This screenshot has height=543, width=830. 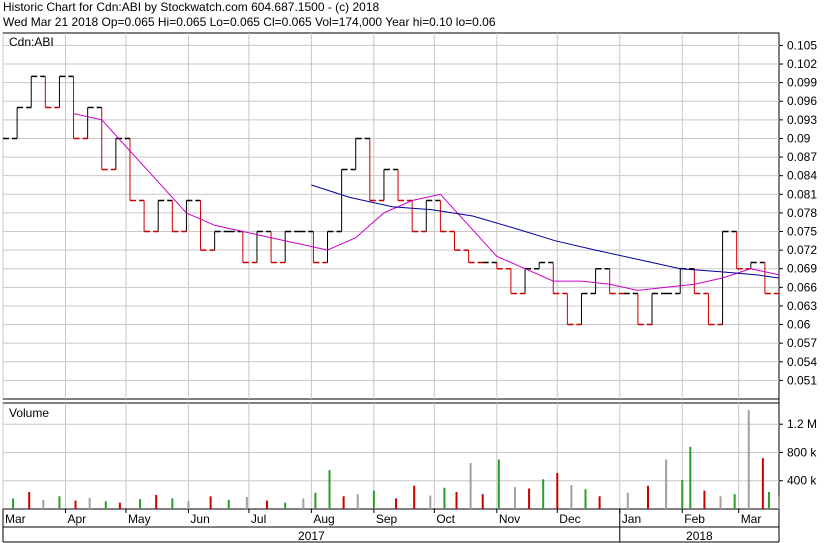 What do you see at coordinates (699, 536) in the screenshot?
I see `year-label-2018: 2018` at bounding box center [699, 536].